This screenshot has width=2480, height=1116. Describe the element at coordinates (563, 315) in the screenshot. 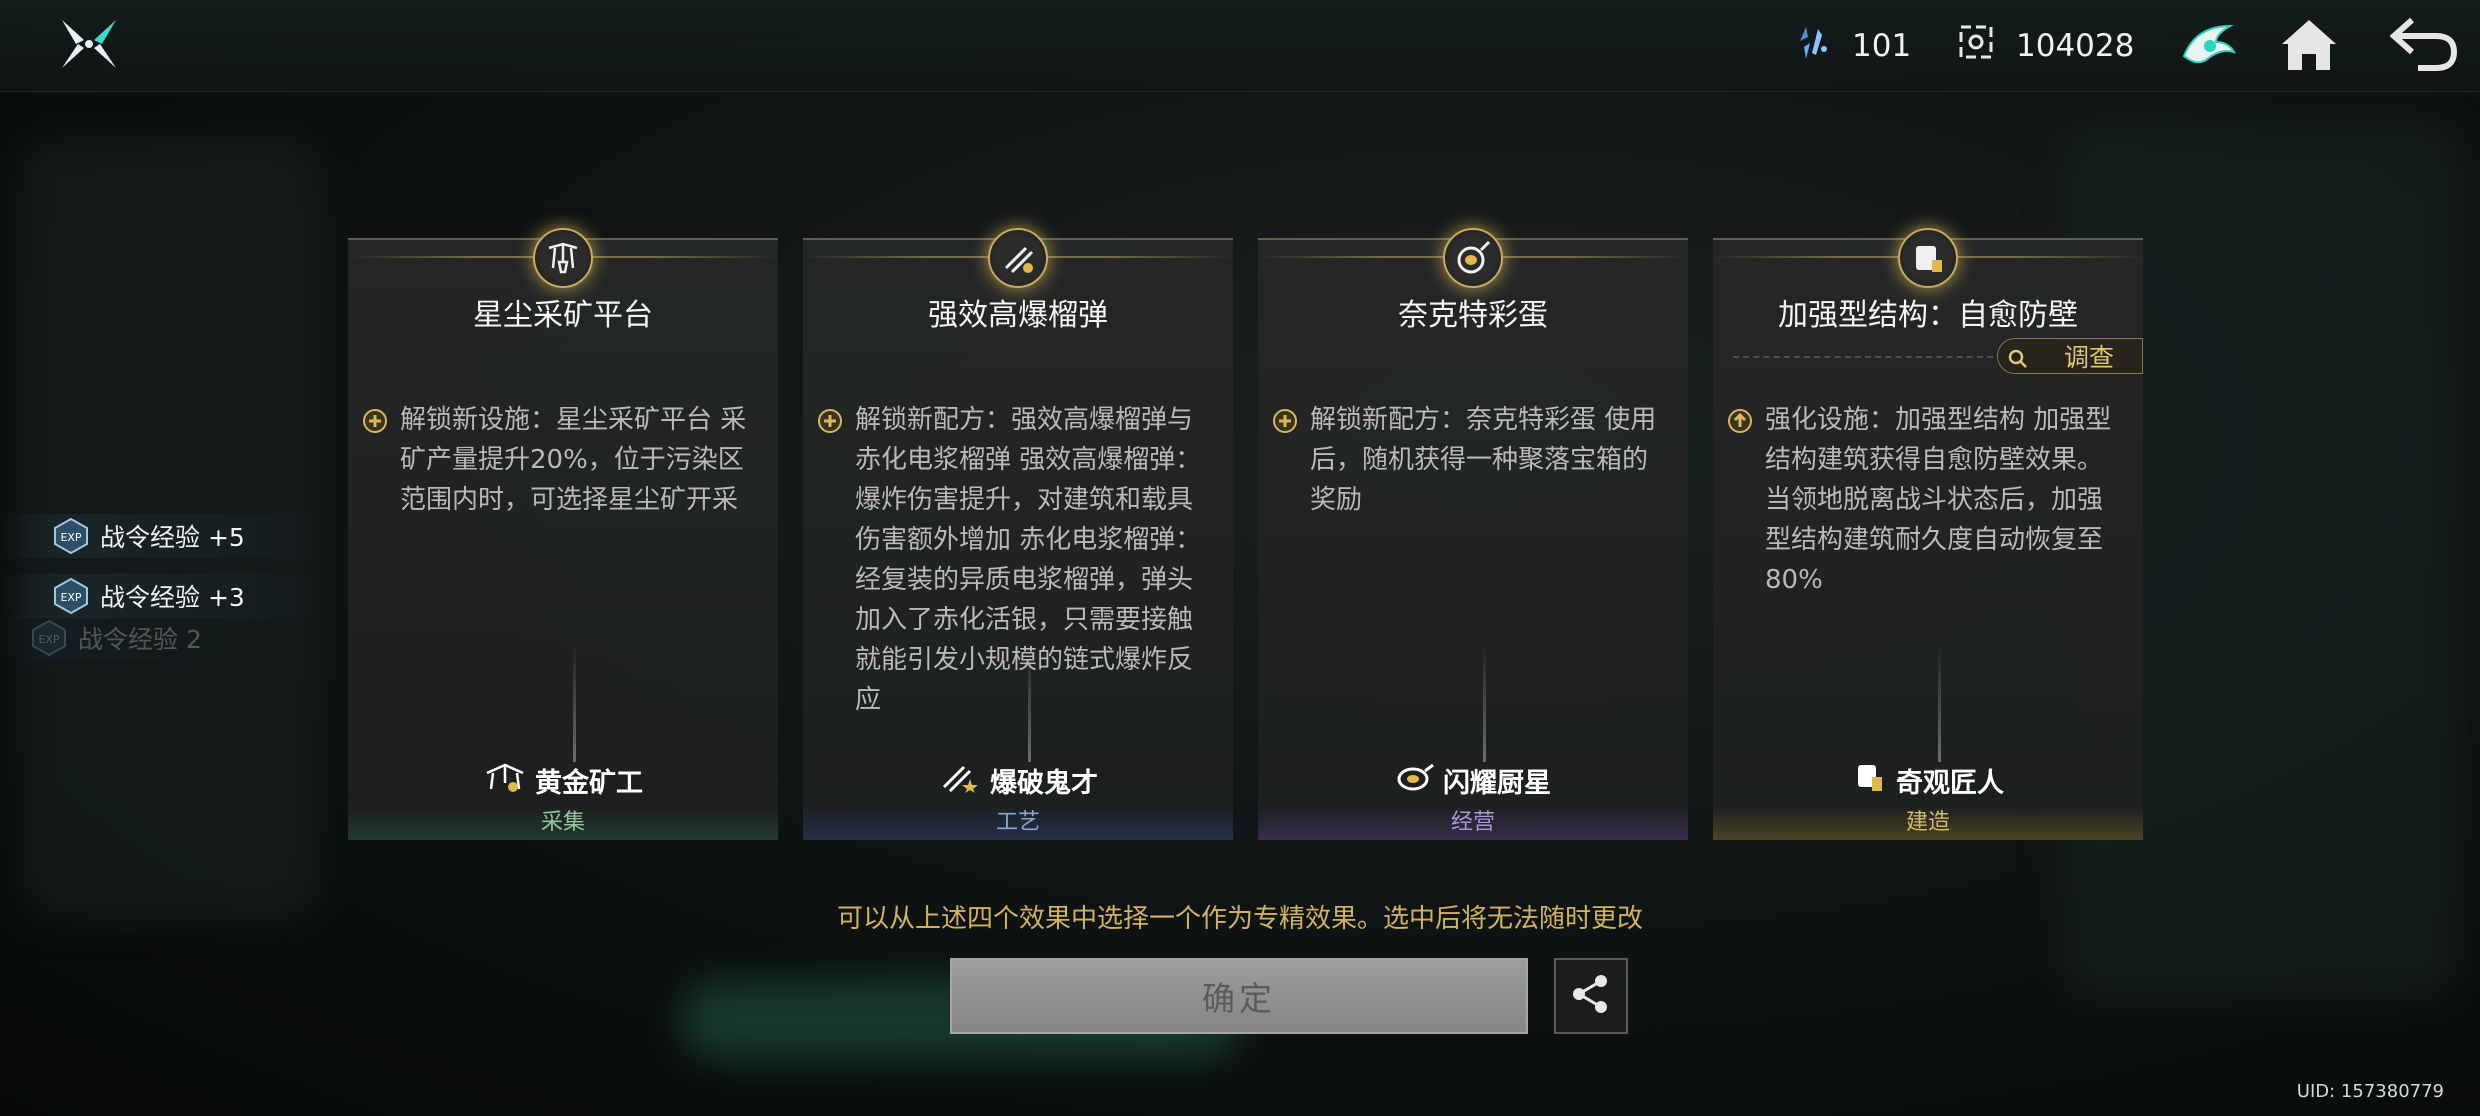

I see `card-title: 星尘采矿平台` at that location.